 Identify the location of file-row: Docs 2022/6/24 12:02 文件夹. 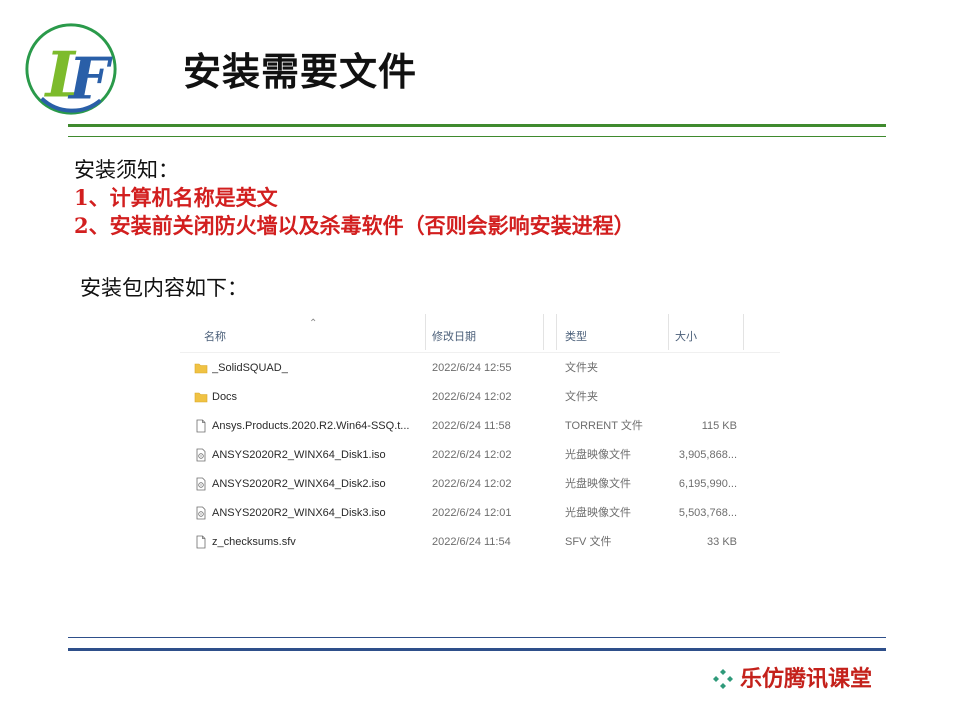
(480, 397).